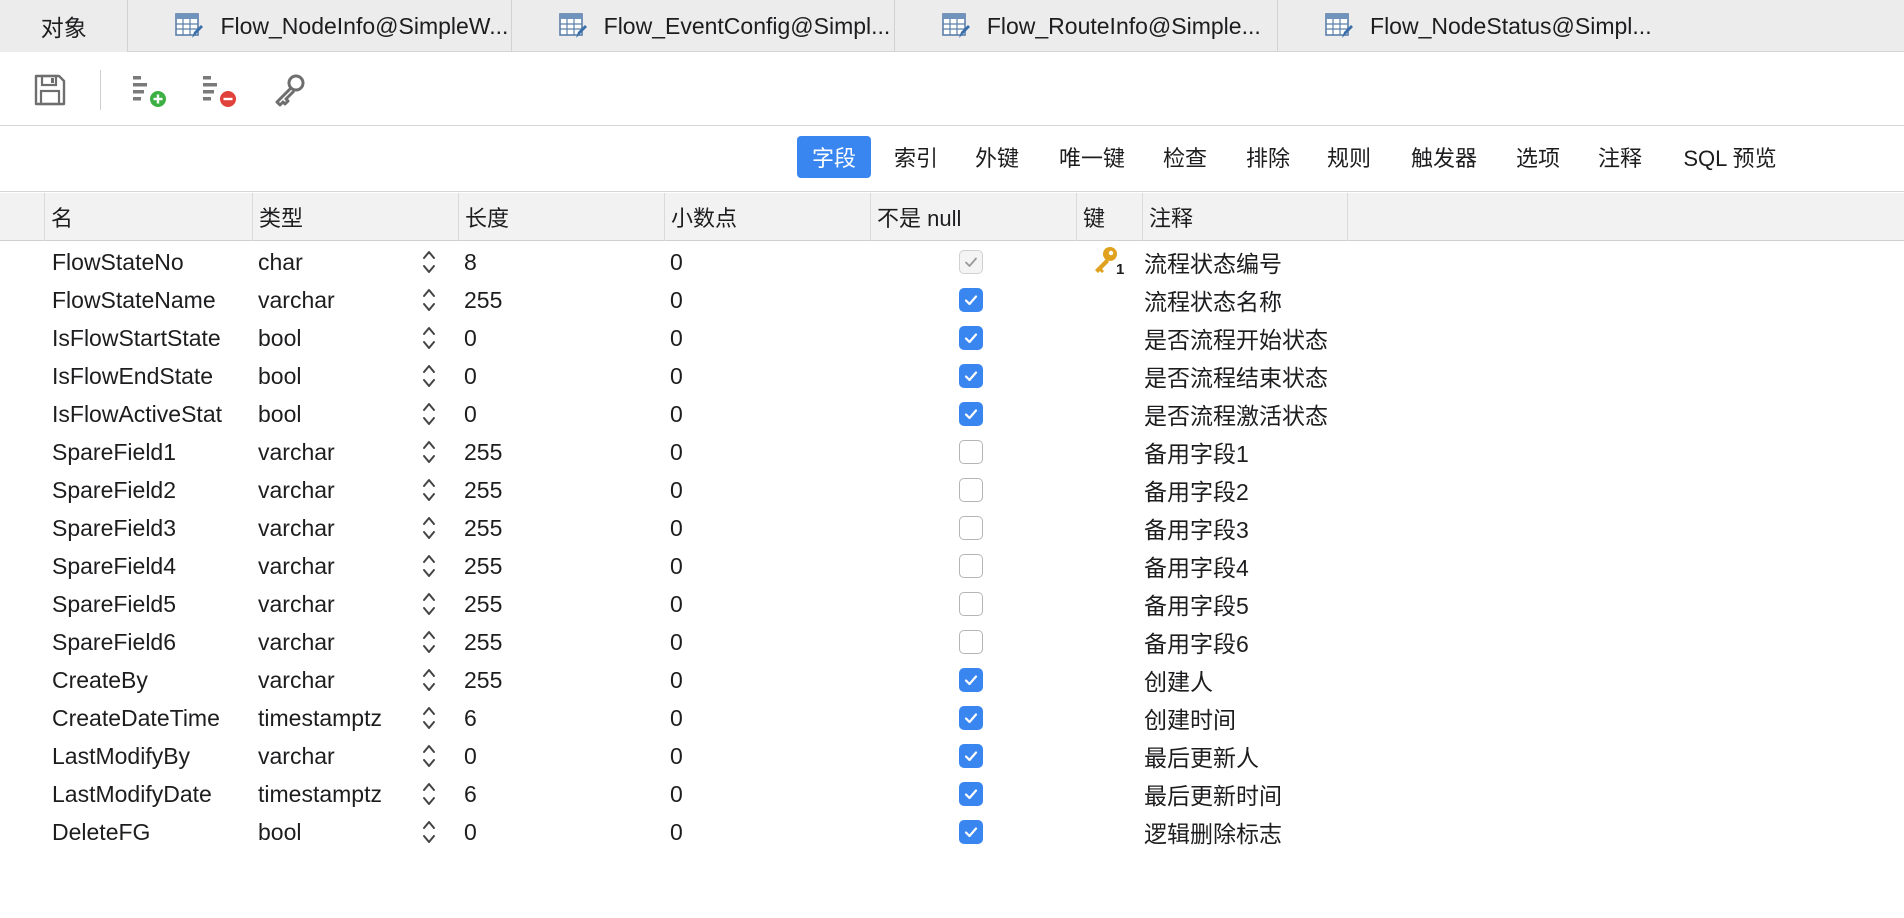 The width and height of the screenshot is (1904, 918). What do you see at coordinates (952, 756) in the screenshot?
I see `table-row: LastModifyBy varchar 0 0 最后更新人` at bounding box center [952, 756].